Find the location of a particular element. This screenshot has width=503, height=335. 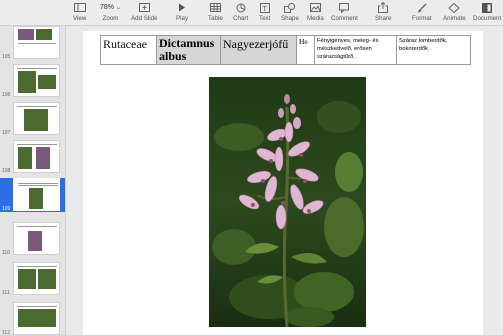

add-slide-icon is located at coordinates (144, 7).